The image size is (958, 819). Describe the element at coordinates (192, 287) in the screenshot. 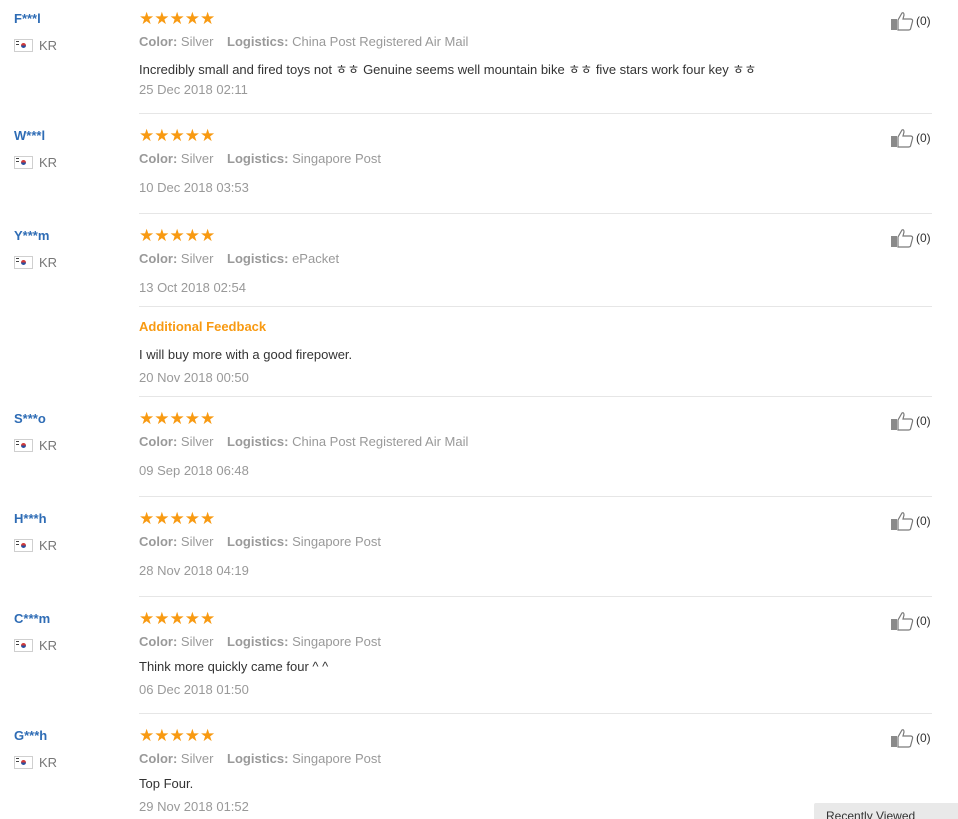

I see `review-date: 13 Oct 2018 02:54` at that location.